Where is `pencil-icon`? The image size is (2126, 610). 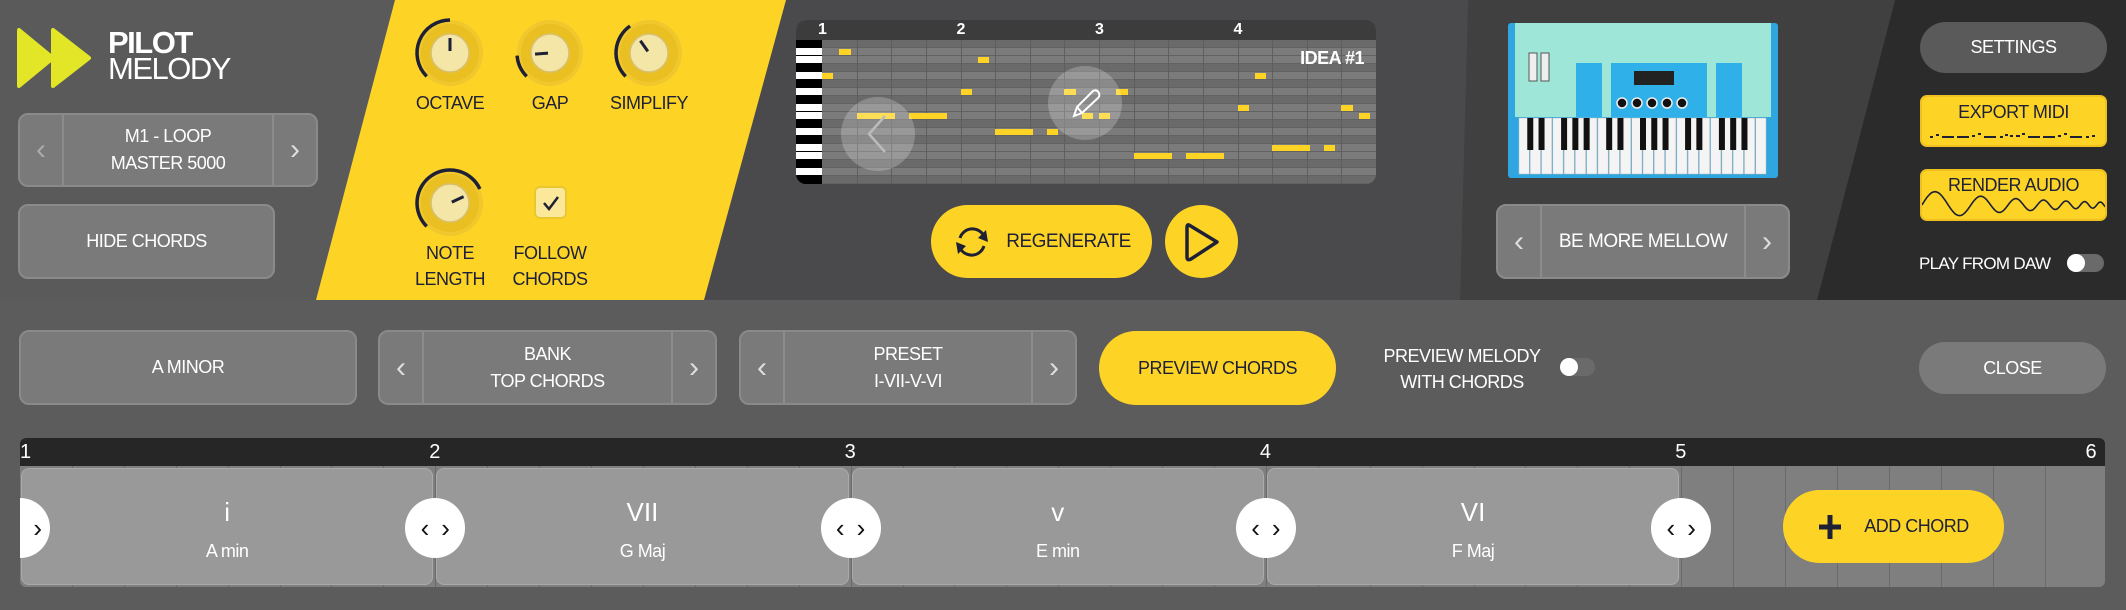 pencil-icon is located at coordinates (1086, 103).